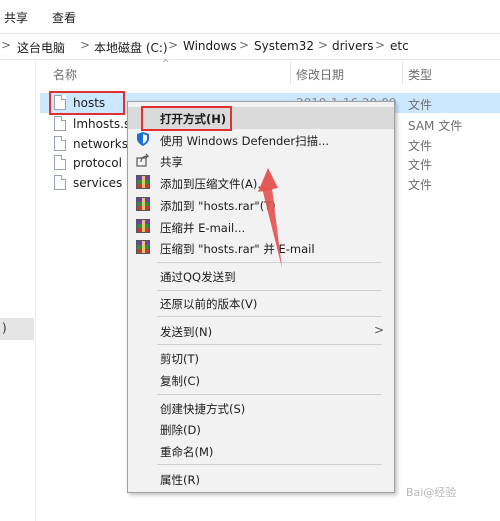 Image resolution: width=500 pixels, height=521 pixels. What do you see at coordinates (431, 492) in the screenshot?
I see `watermark-logo: Bai@经验` at bounding box center [431, 492].